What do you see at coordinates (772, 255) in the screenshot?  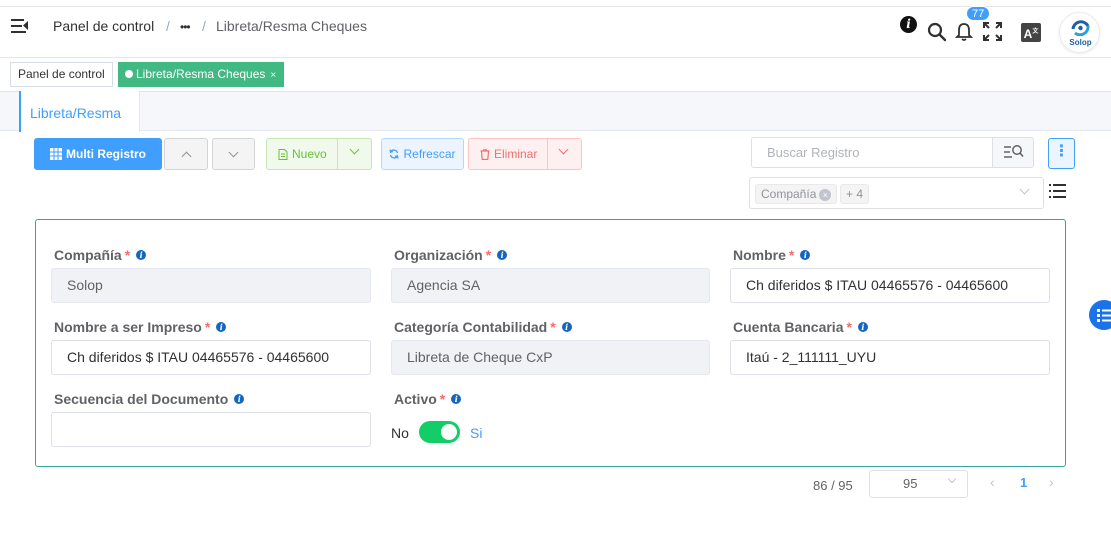 I see `field-label-nombre: Nombre * i` at bounding box center [772, 255].